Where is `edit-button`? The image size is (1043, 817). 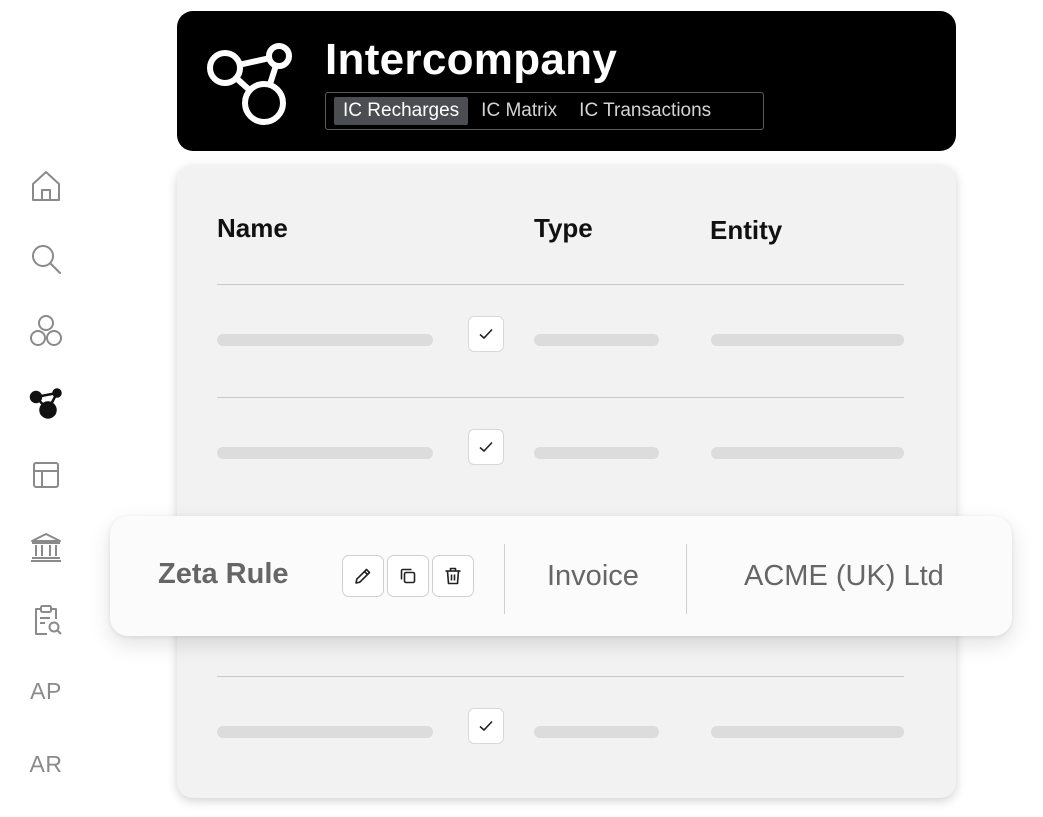
edit-button is located at coordinates (363, 576).